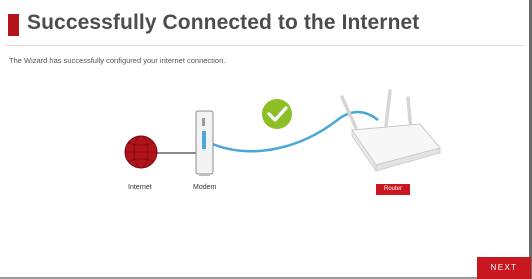 The height and width of the screenshot is (279, 532). What do you see at coordinates (390, 131) in the screenshot?
I see `router-icon` at bounding box center [390, 131].